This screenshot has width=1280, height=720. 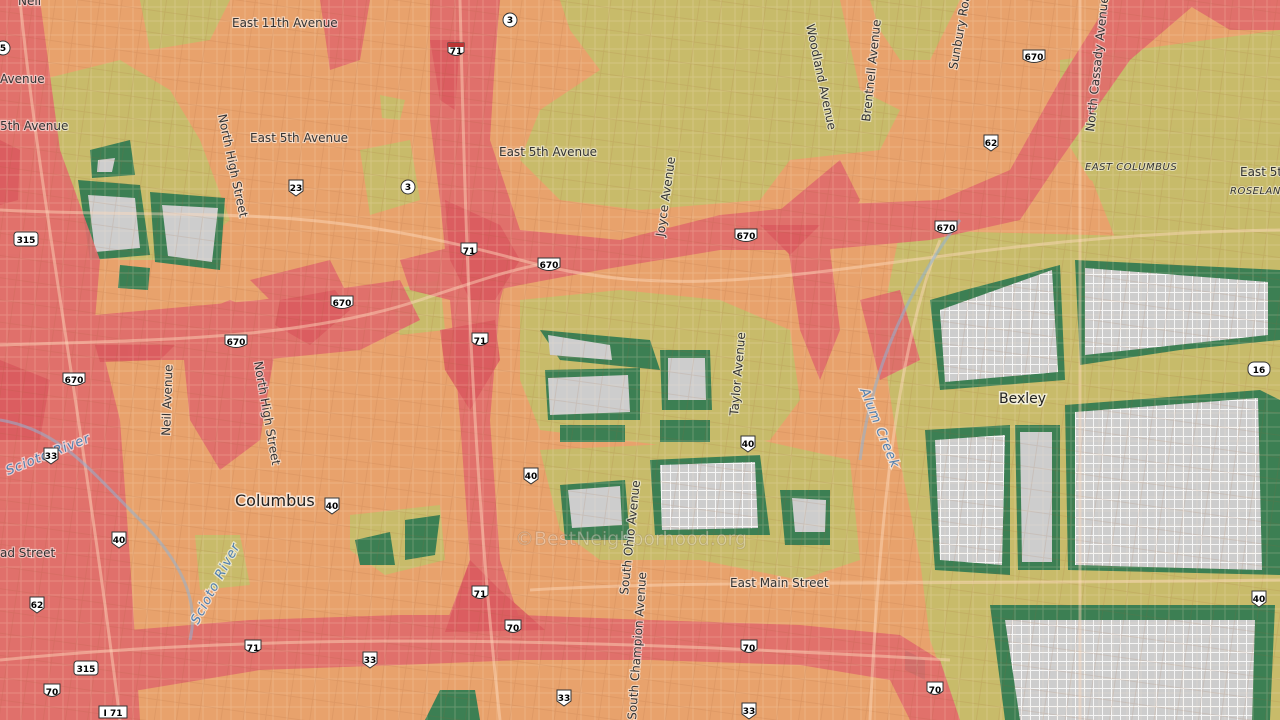 I want to click on us315-shield-b: 315, so click(x=86, y=668).